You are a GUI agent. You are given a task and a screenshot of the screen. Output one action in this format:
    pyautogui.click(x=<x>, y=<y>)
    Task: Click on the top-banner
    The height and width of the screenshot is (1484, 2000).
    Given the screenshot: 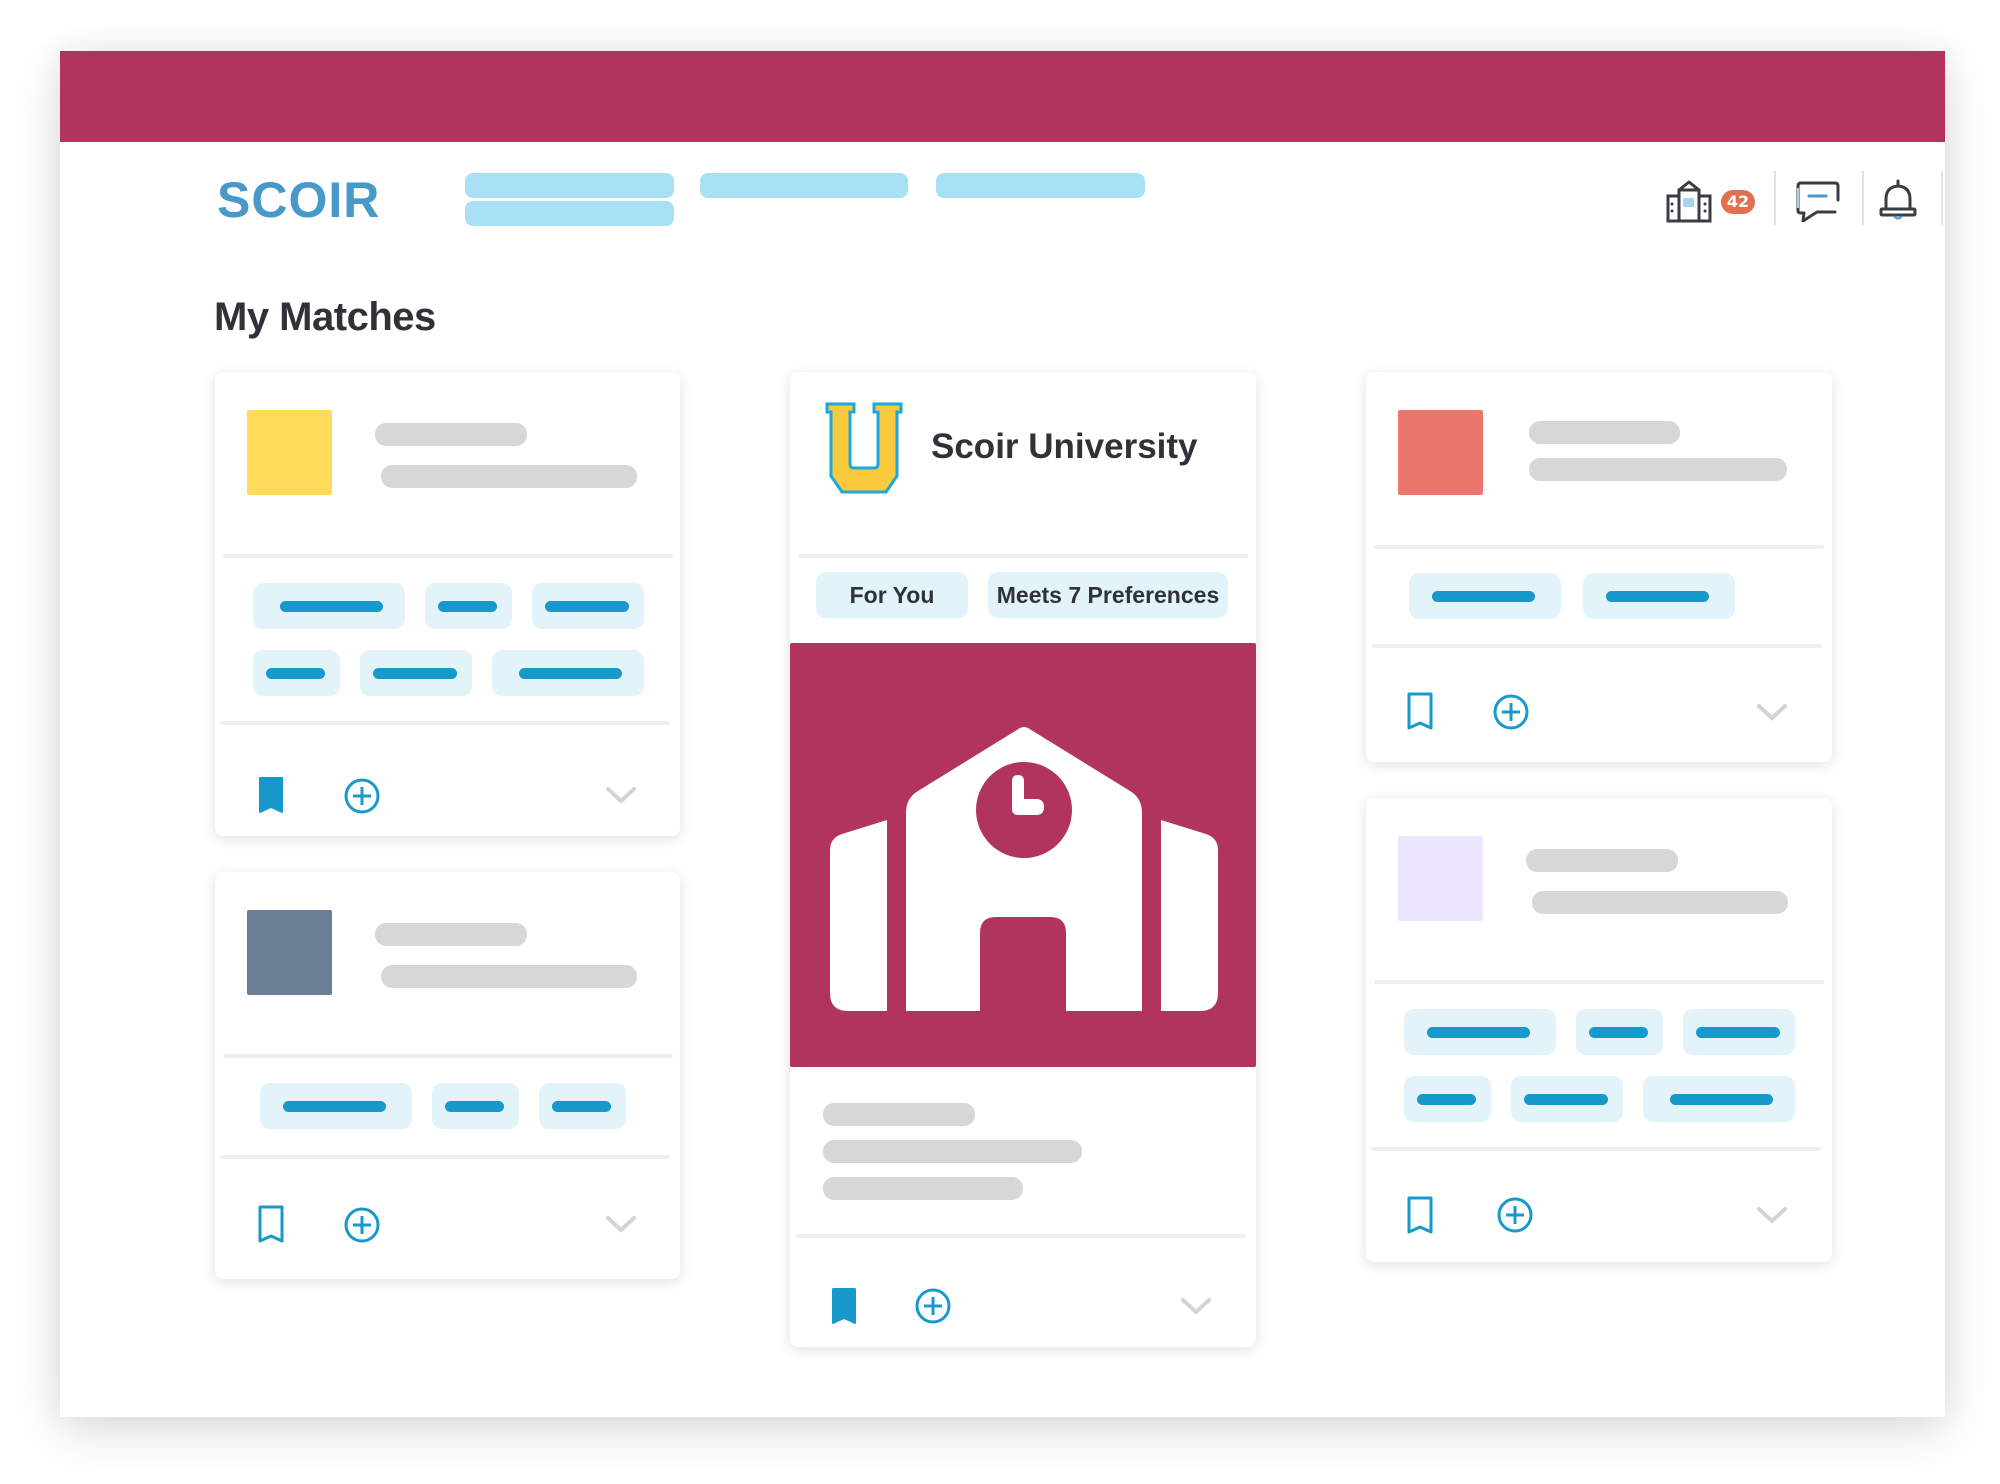 What is the action you would take?
    pyautogui.click(x=1002, y=96)
    